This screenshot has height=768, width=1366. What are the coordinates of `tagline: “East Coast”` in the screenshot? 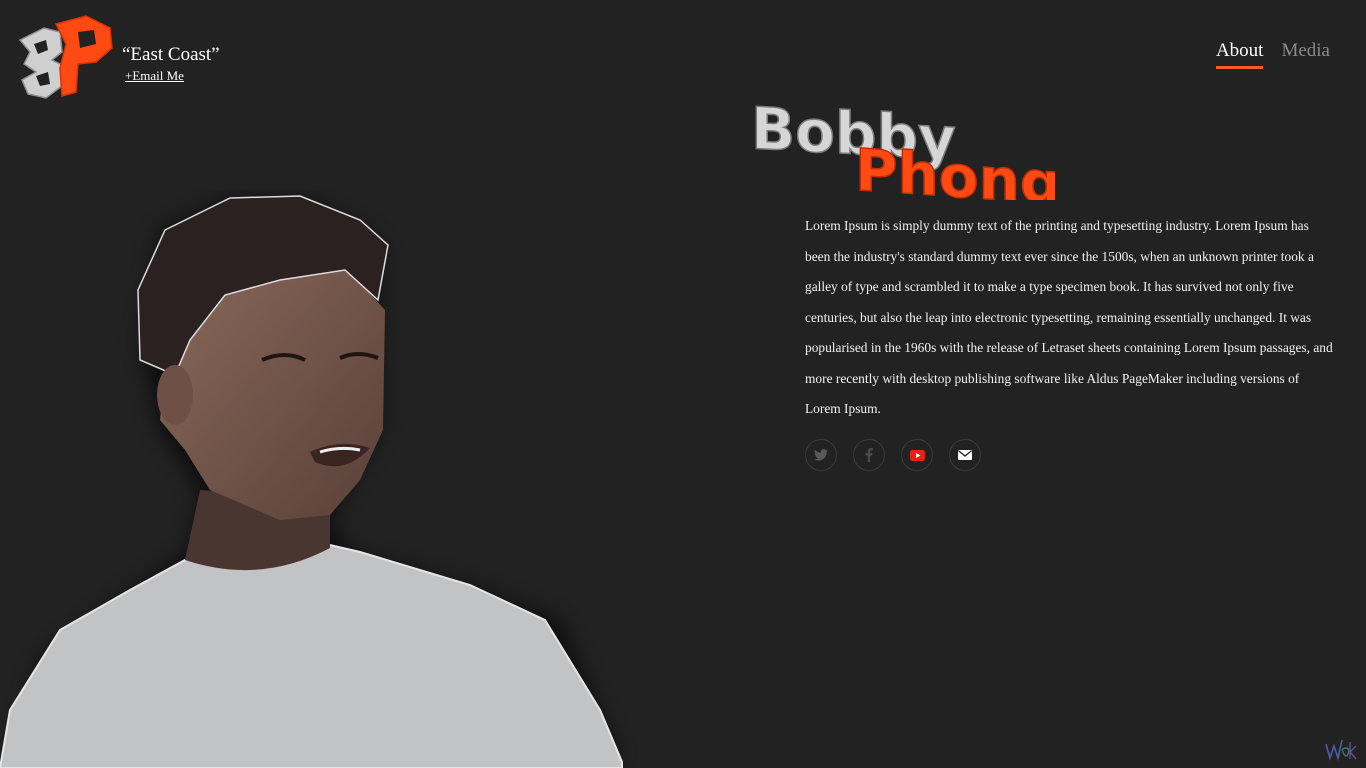 It's located at (171, 54).